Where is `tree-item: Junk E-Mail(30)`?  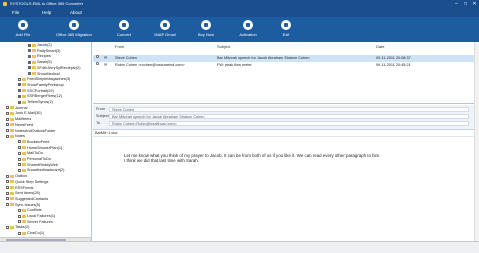
tree-item: Junk E-Mail(30) is located at coordinates (24, 113).